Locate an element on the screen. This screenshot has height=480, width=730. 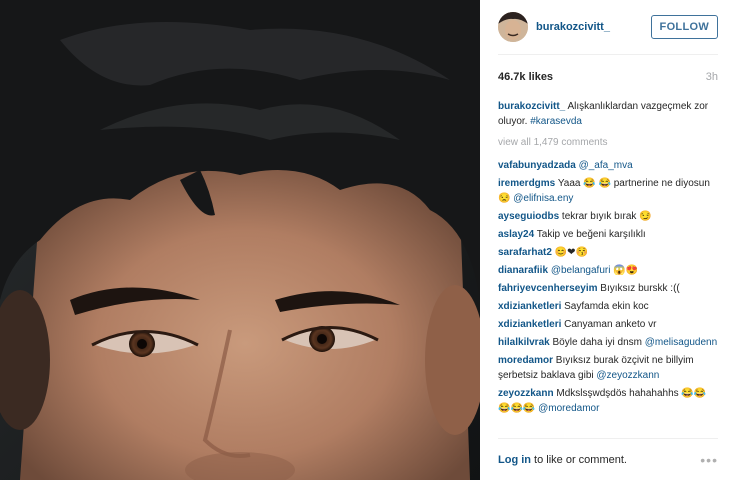
post-header: burakozcivitt_ FOLLOW is located at coordinates (608, 27).